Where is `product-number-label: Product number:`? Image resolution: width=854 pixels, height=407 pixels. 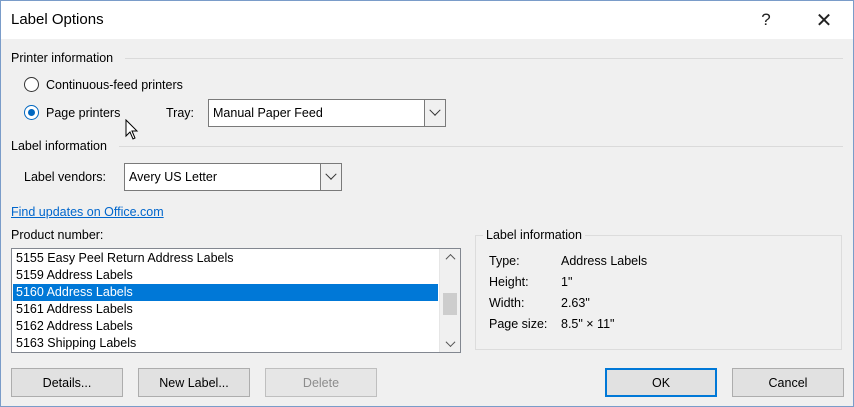 product-number-label: Product number: is located at coordinates (57, 235).